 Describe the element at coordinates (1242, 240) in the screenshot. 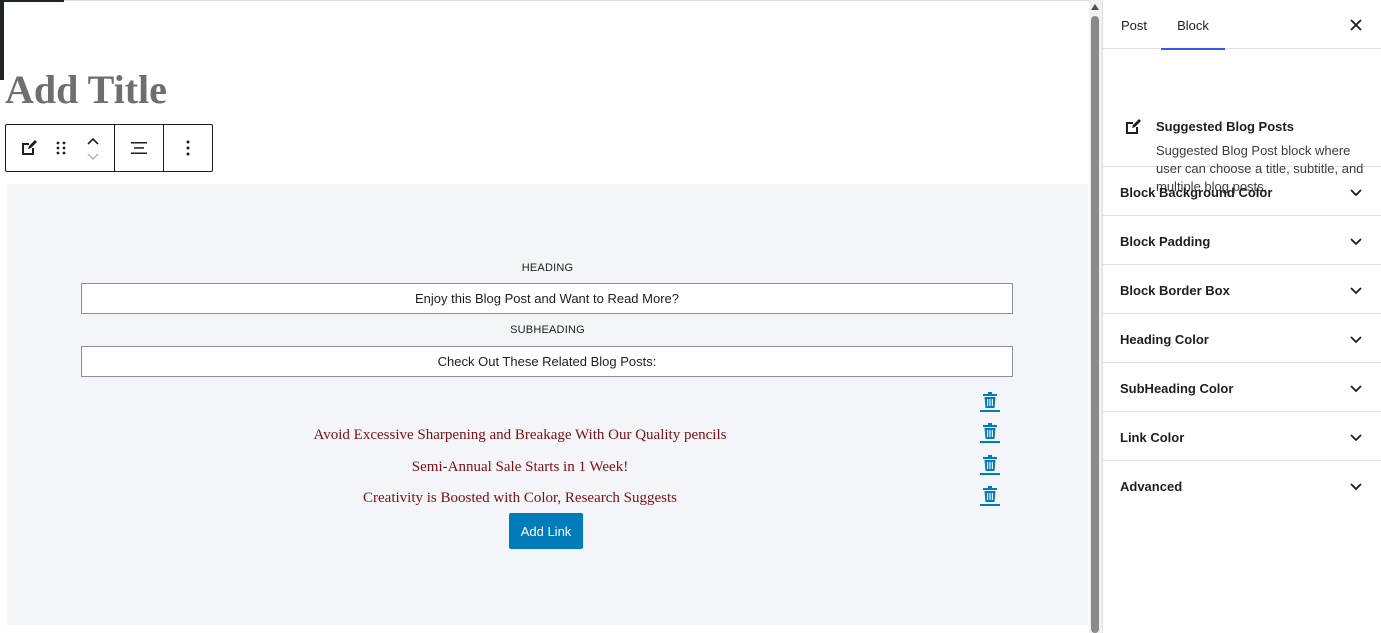

I see `panel-block-padding: Block Padding` at that location.